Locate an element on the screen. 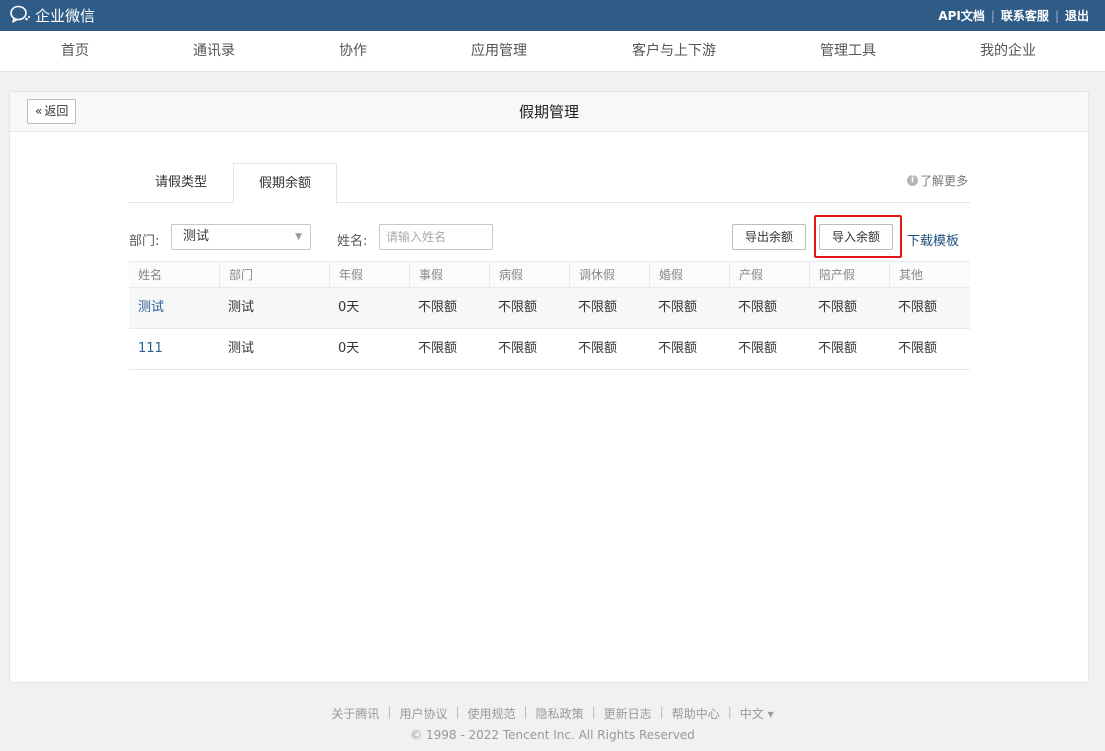  back-button: « 返回 is located at coordinates (52, 111).